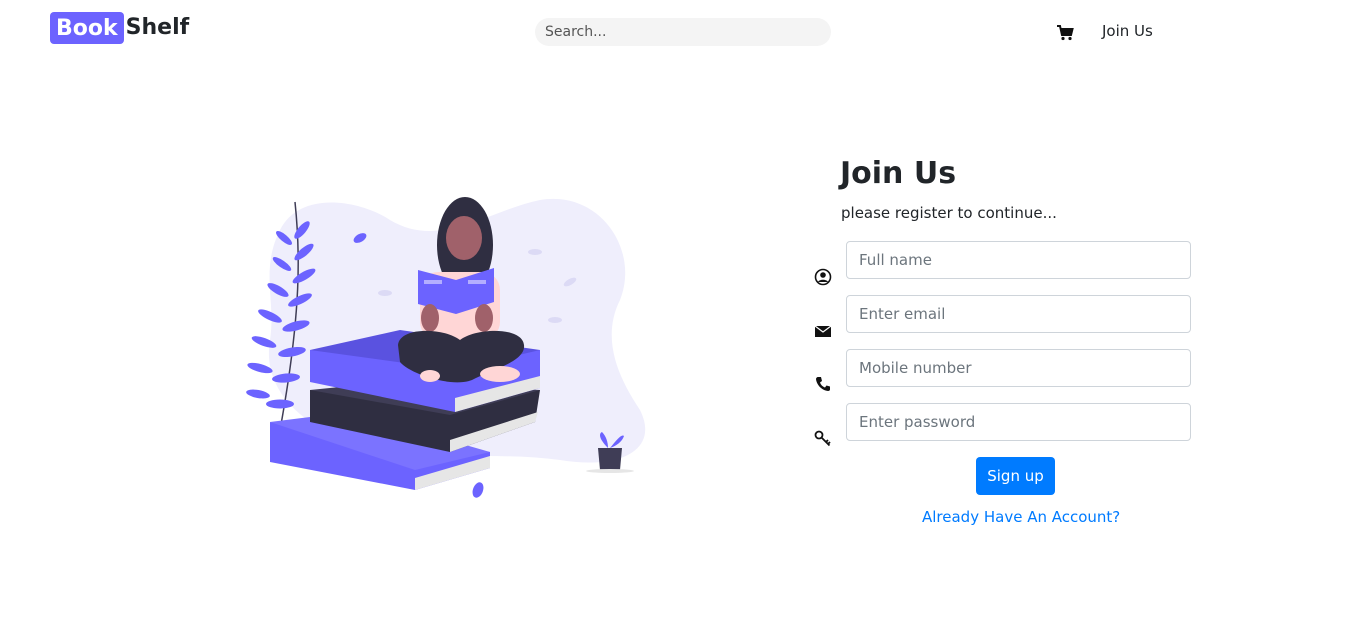  Describe the element at coordinates (1021, 517) in the screenshot. I see `already-have-account-link: Already Have An Account?` at that location.